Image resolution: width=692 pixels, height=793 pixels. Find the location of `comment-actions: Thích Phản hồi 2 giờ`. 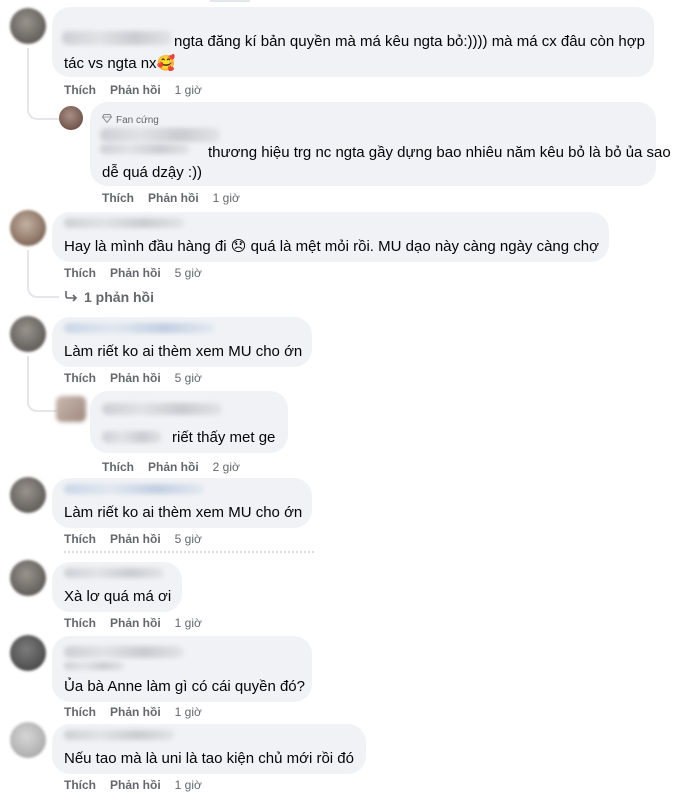

comment-actions: Thích Phản hồi 2 giờ is located at coordinates (171, 467).